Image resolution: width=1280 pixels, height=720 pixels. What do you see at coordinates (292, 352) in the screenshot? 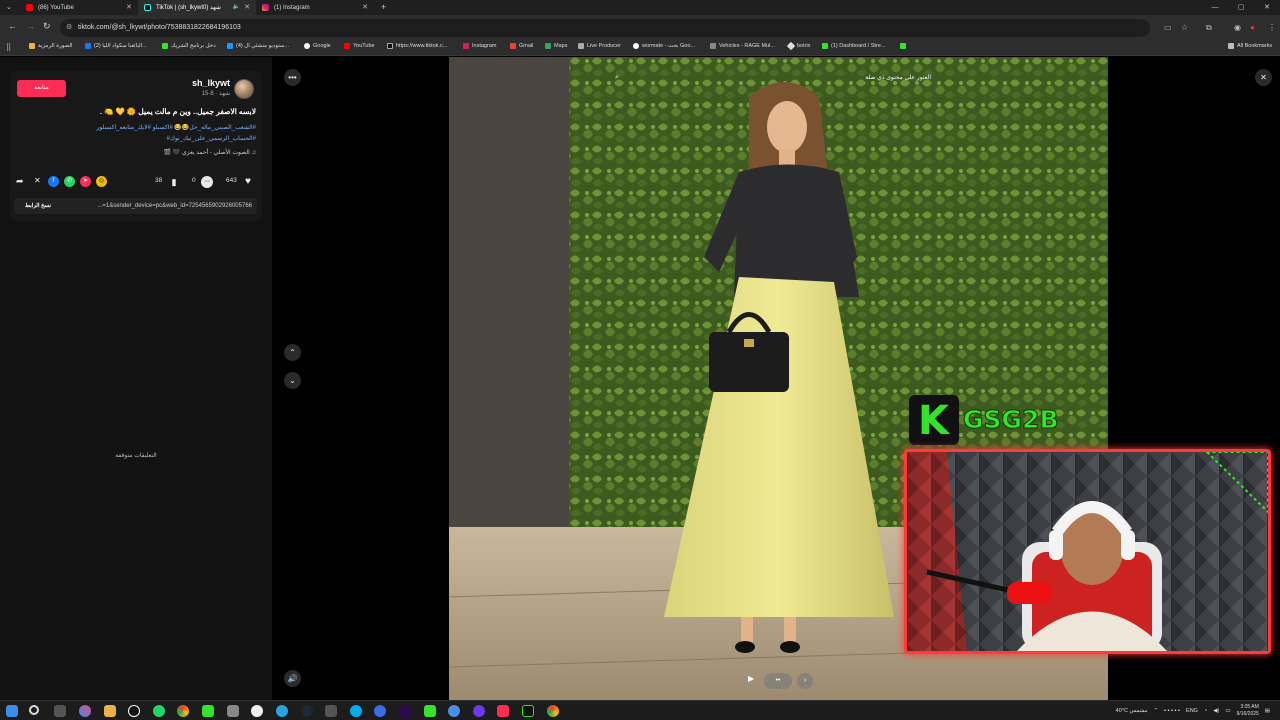
I see `previous-post-icon: ⌃` at bounding box center [292, 352].